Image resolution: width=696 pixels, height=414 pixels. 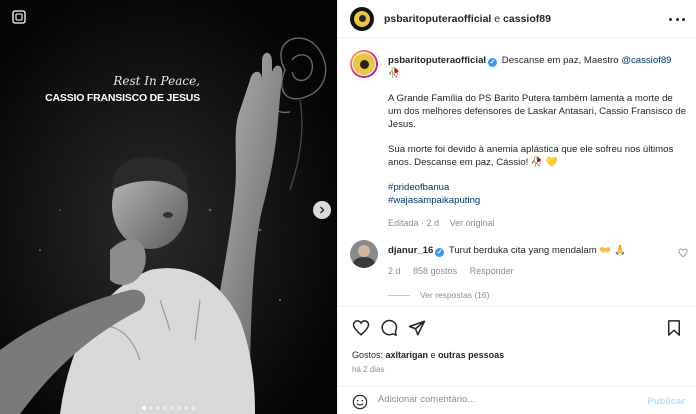 What do you see at coordinates (369, 355) in the screenshot?
I see `likes-prefix: Gostos:` at bounding box center [369, 355].